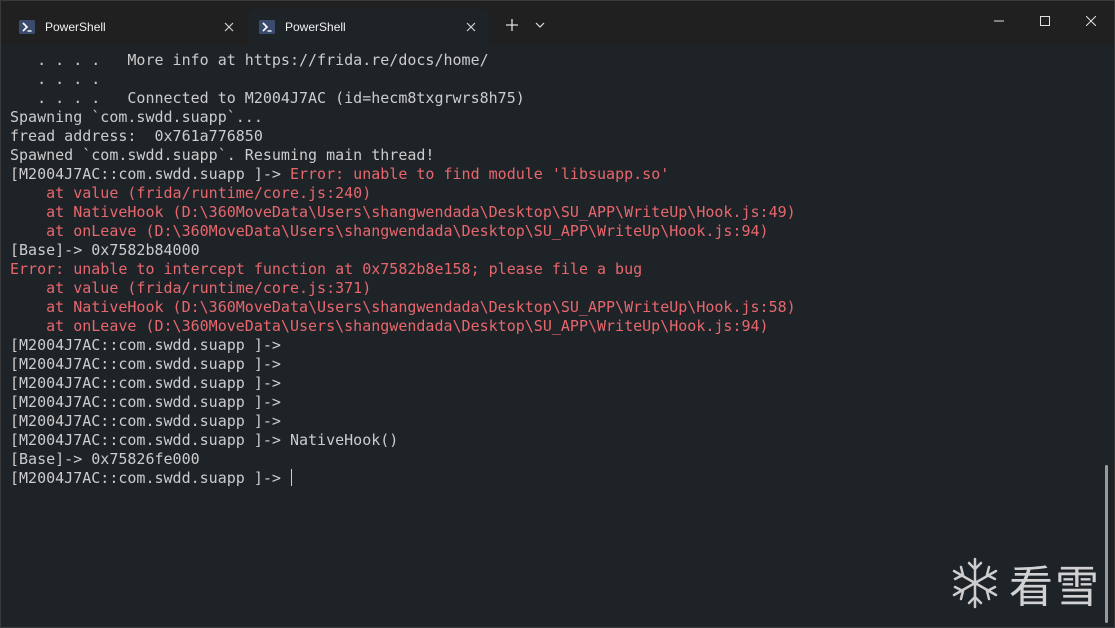 The width and height of the screenshot is (1115, 628). I want to click on text-cursor, so click(291, 477).